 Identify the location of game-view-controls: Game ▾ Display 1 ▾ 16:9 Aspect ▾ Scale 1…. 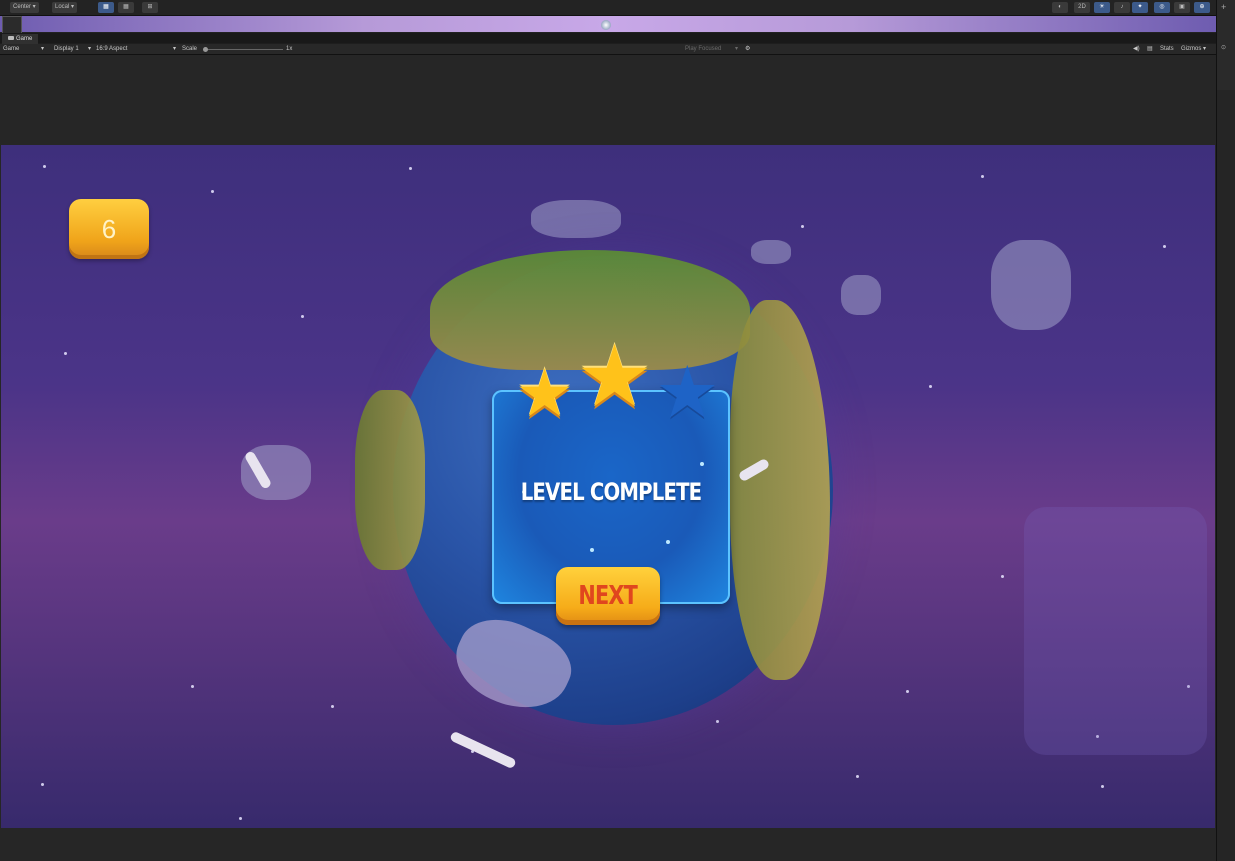
(608, 49).